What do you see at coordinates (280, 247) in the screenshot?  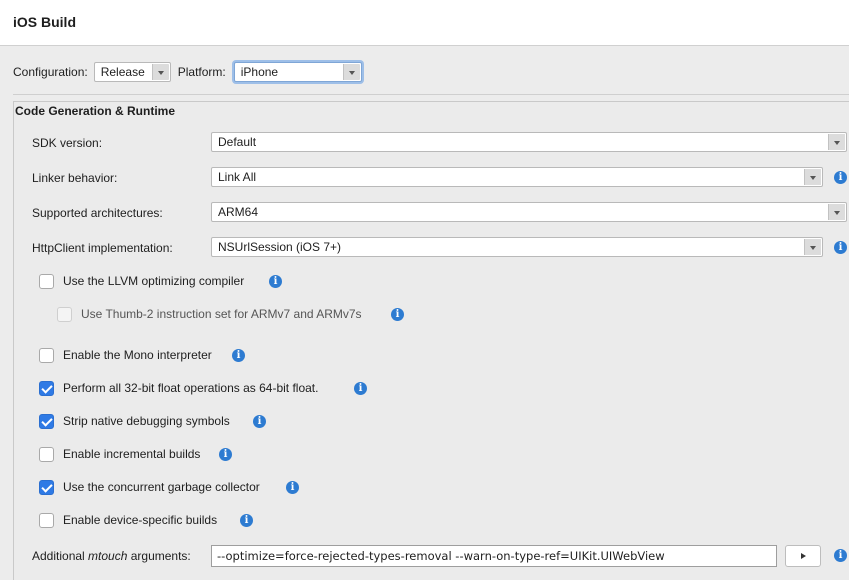 I see `httpclient-value: NSUrlSession (iOS 7+)` at bounding box center [280, 247].